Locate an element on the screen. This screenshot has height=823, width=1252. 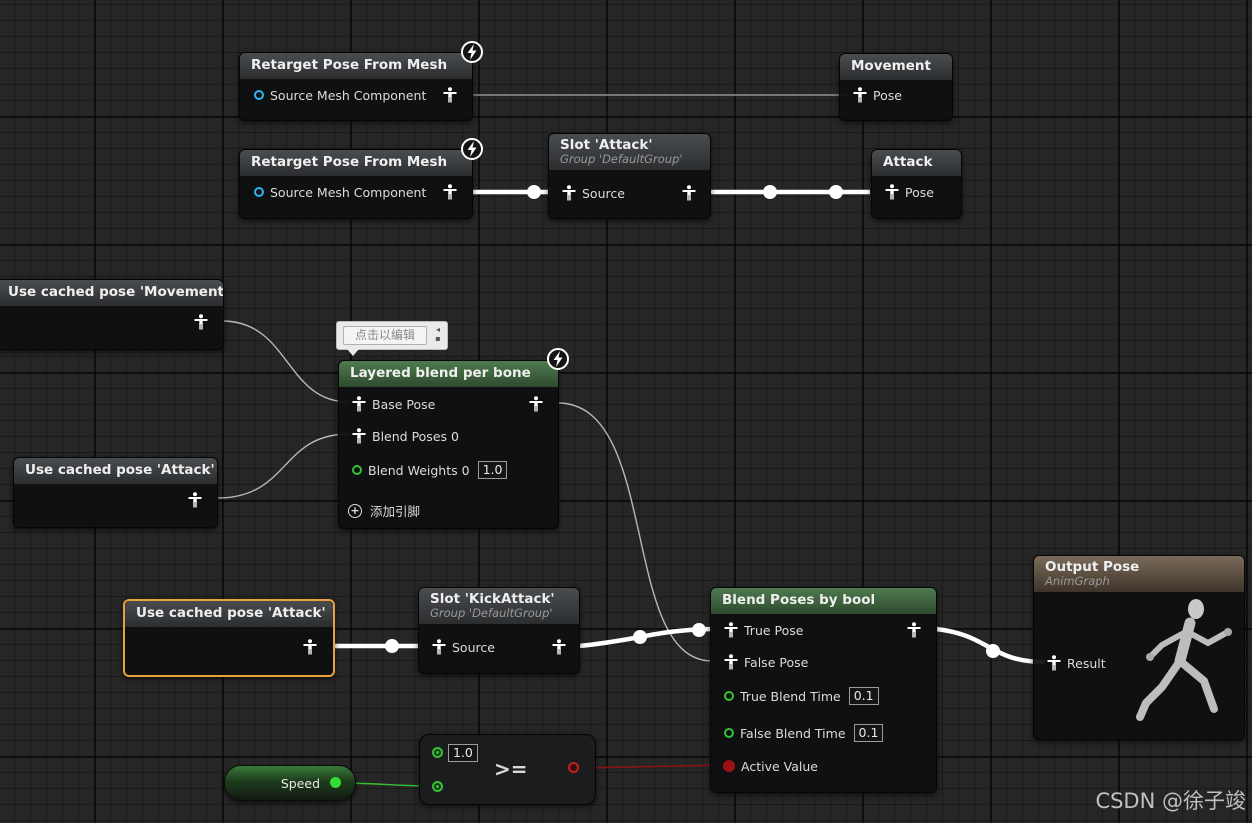
greater-equal-compare-node: 1.0 >= is located at coordinates (507, 769).